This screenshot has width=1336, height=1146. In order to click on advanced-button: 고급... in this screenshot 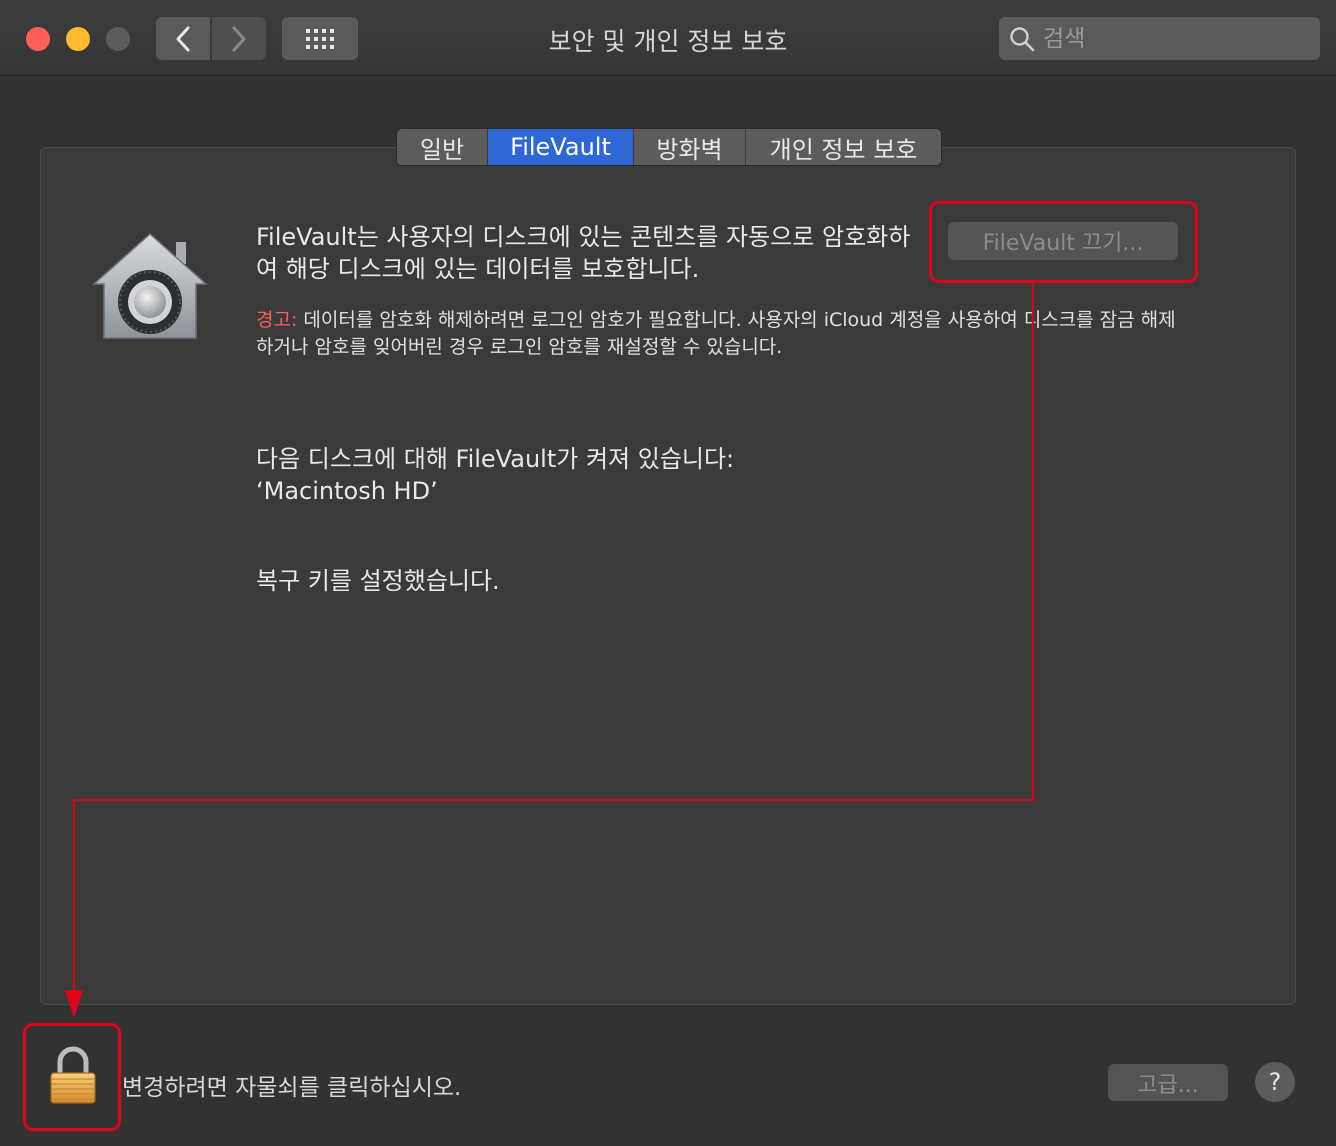, I will do `click(1168, 1082)`.